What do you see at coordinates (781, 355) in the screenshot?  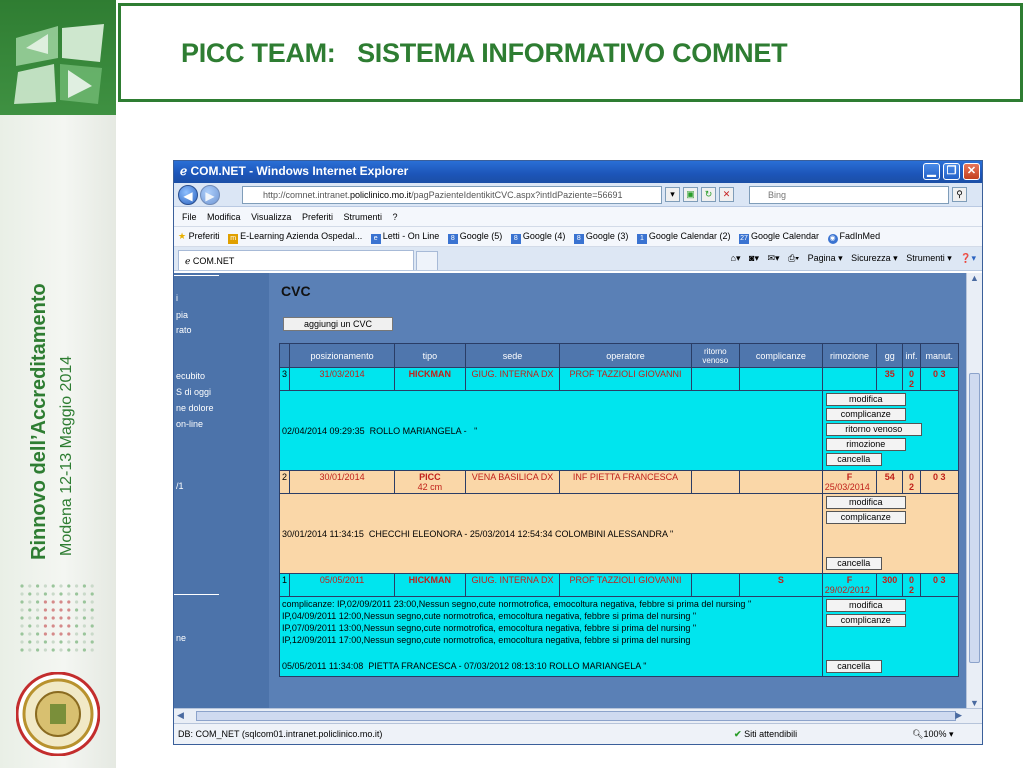 I see `col-complicanze: complicanze` at bounding box center [781, 355].